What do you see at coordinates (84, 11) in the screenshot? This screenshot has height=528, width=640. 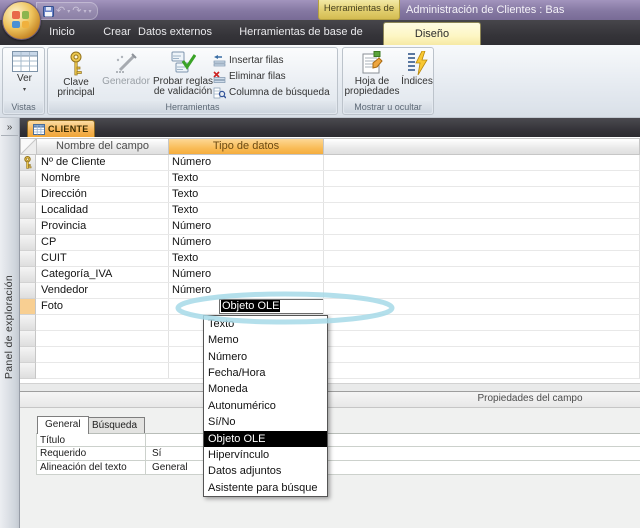 I see `redo-caret-icon: ▾` at bounding box center [84, 11].